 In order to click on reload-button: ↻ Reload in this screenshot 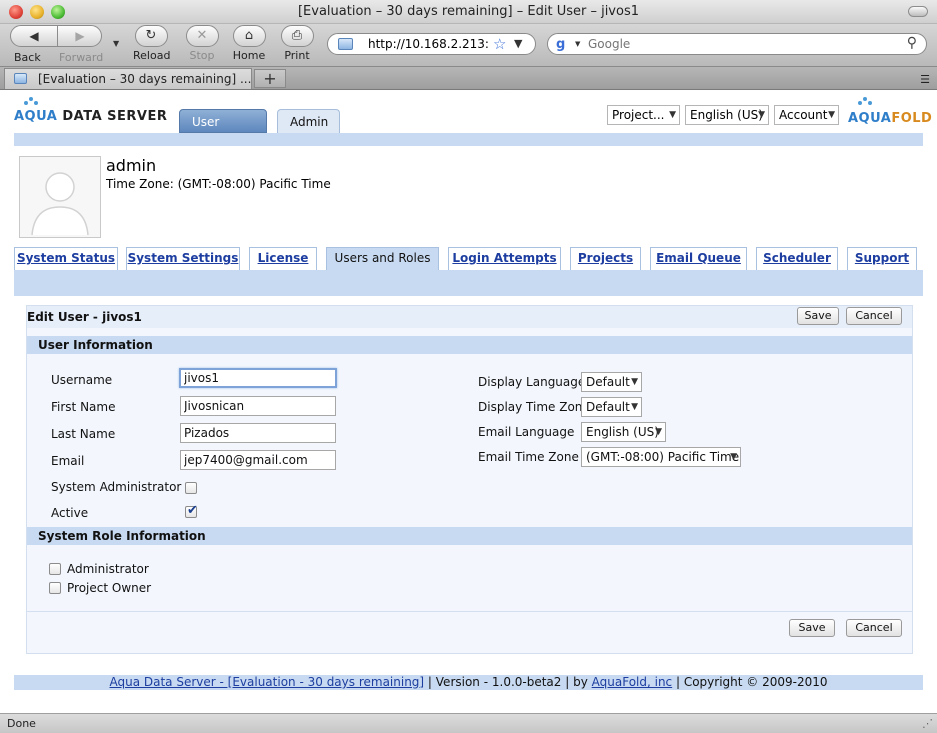, I will do `click(151, 43)`.